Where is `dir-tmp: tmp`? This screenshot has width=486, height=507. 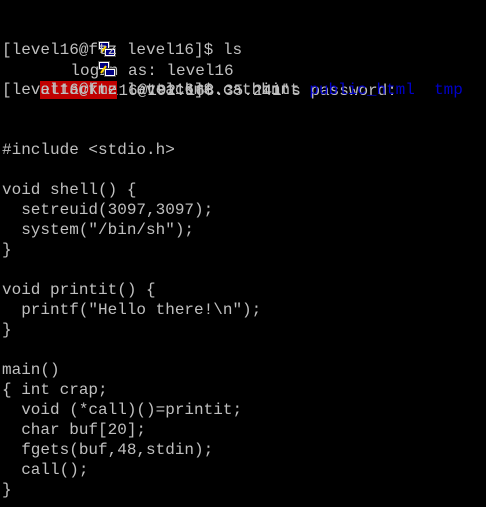 dir-tmp: tmp is located at coordinates (448, 90).